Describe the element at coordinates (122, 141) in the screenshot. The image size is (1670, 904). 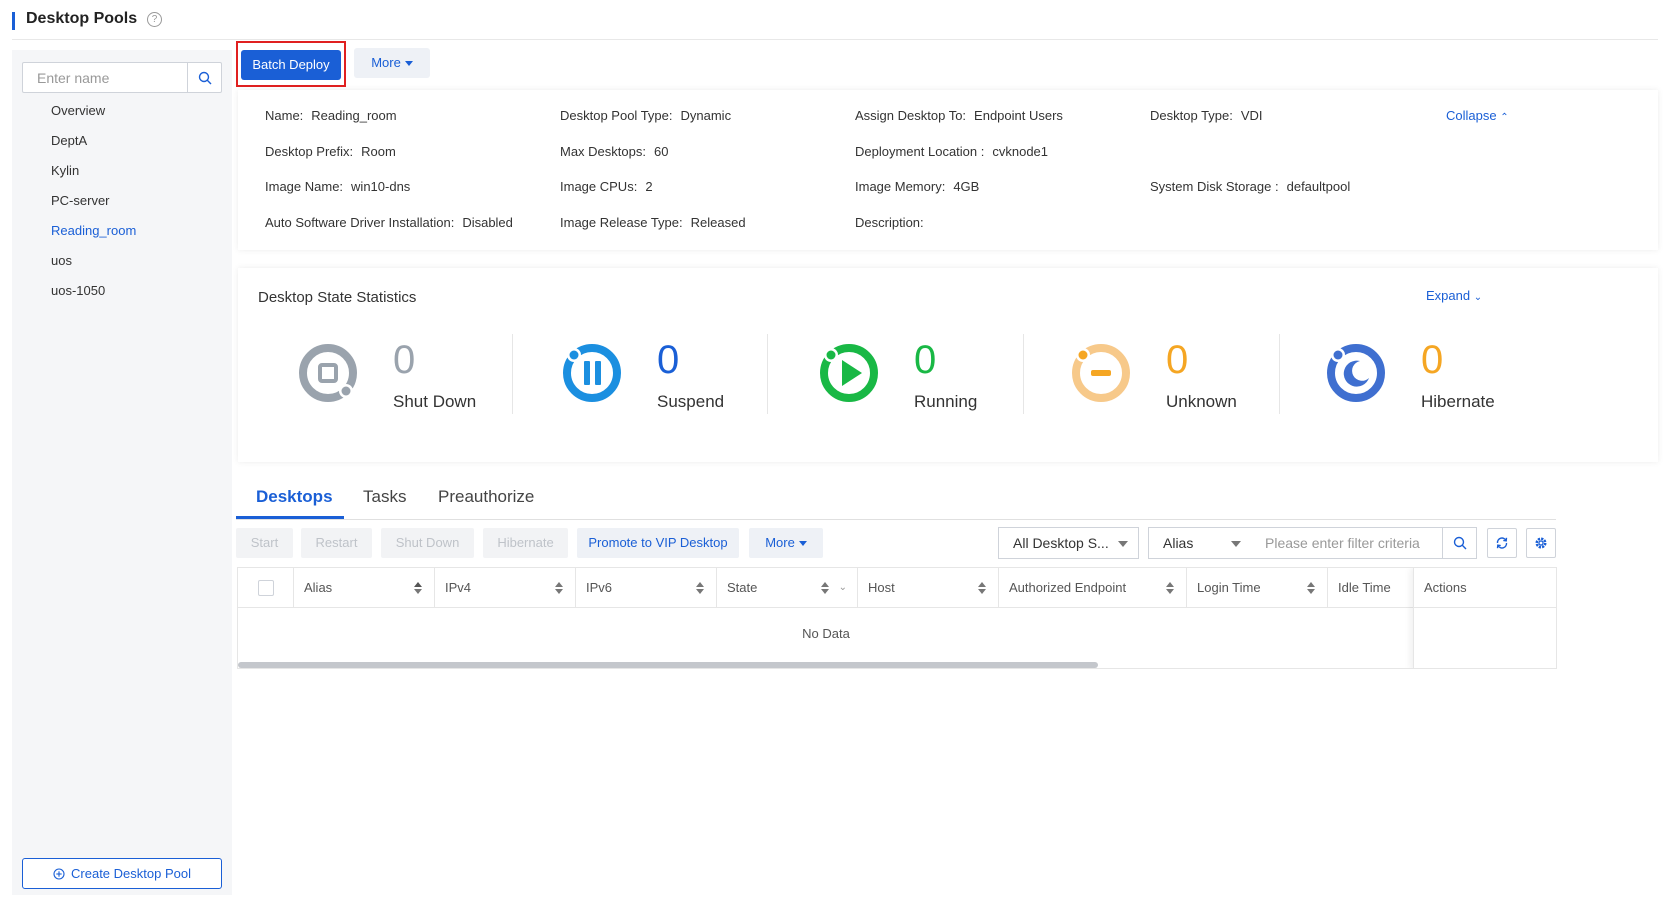
I see `sidebar-item-depta: DeptA` at that location.